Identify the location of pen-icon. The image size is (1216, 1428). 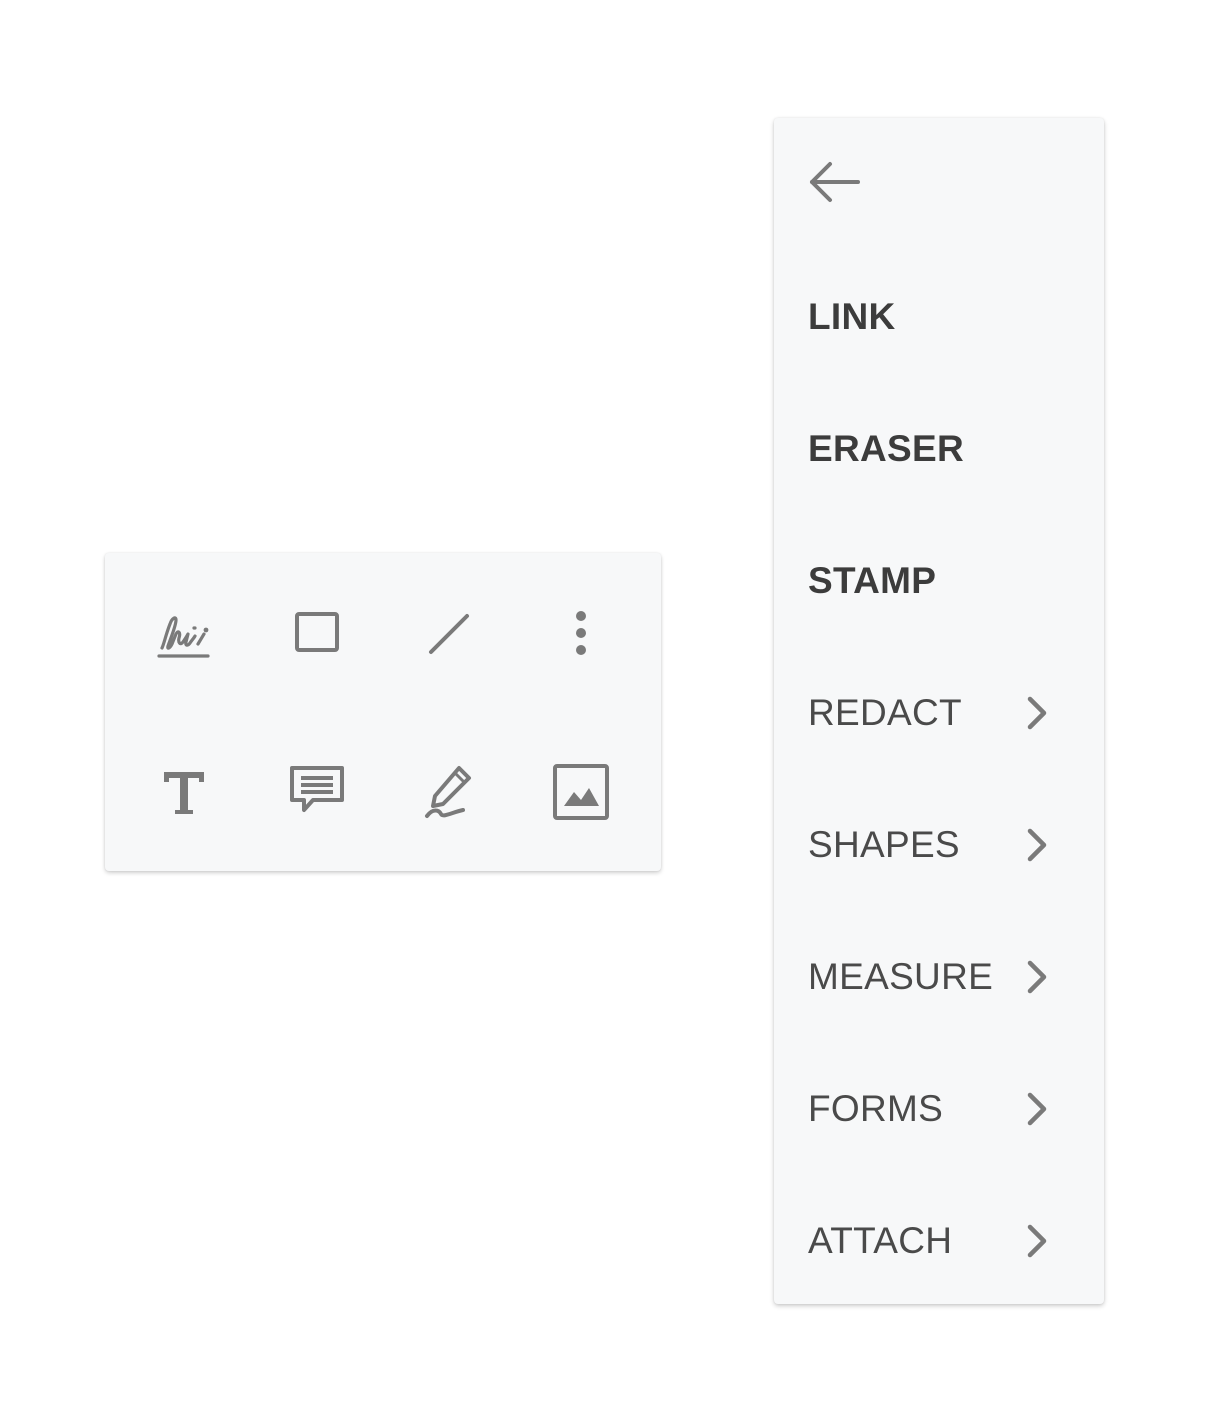
(448, 792).